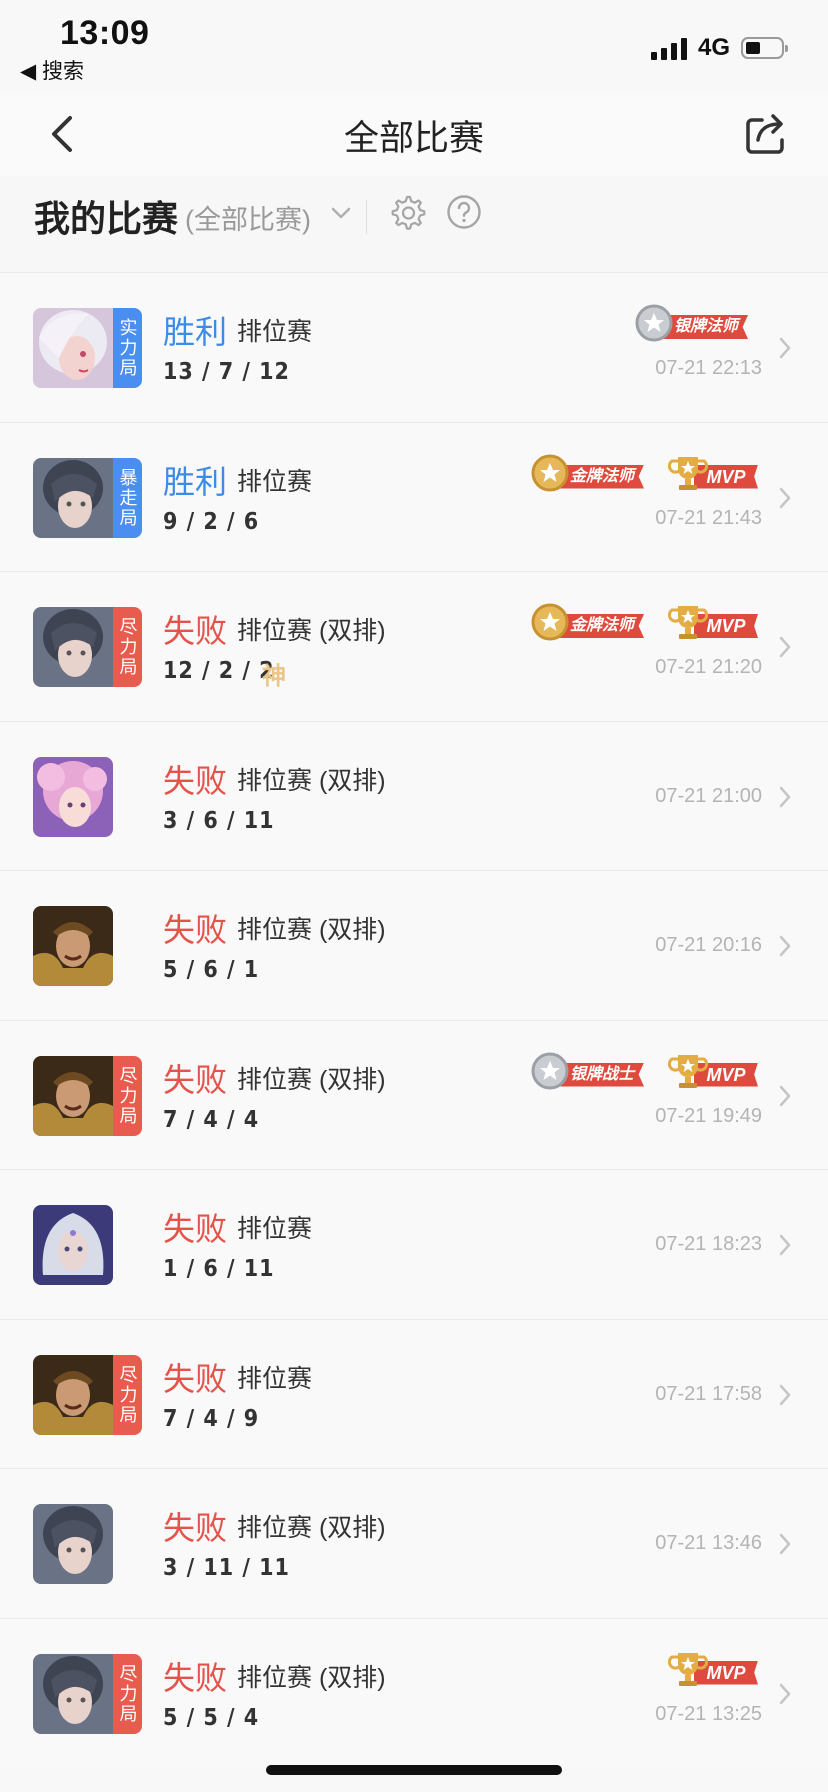  Describe the element at coordinates (414, 1244) in the screenshot. I see `match-row: 失败 排位赛 1 / 6 / 11 07-21 18:23` at that location.